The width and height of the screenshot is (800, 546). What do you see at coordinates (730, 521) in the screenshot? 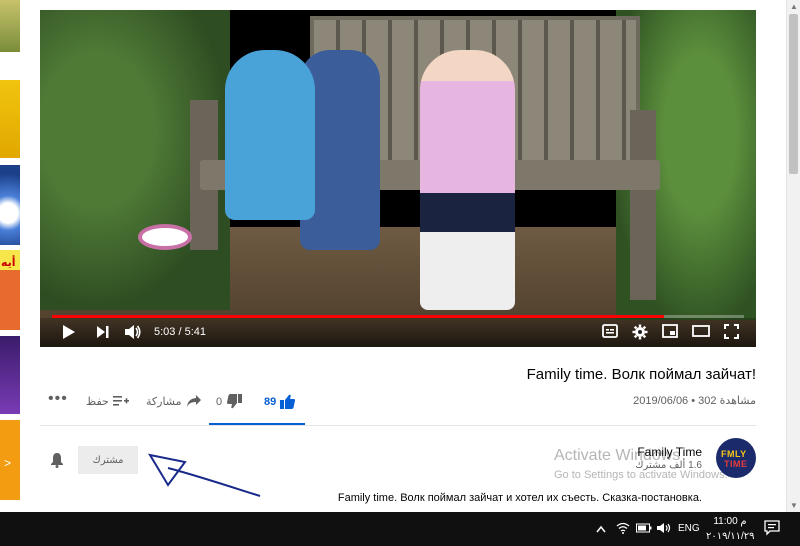
I see `clock-time: 11:00 م` at bounding box center [730, 521].